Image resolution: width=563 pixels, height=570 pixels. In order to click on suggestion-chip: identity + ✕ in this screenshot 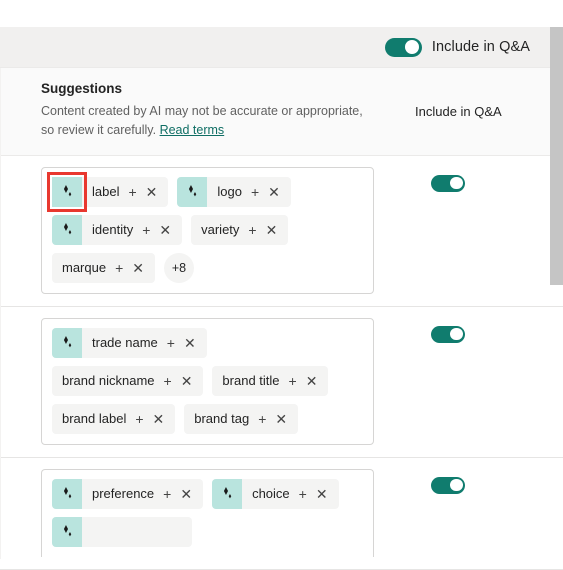, I will do `click(117, 229)`.